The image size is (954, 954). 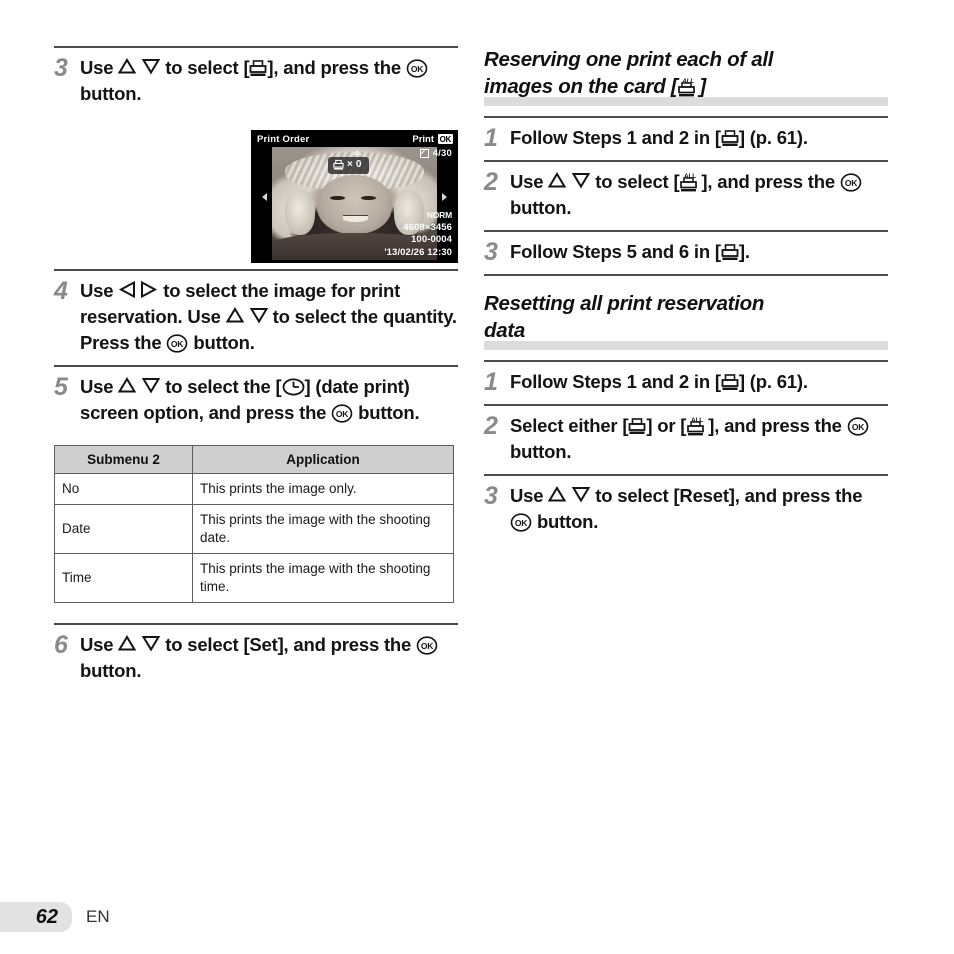 What do you see at coordinates (338, 164) in the screenshot?
I see `printer-icon` at bounding box center [338, 164].